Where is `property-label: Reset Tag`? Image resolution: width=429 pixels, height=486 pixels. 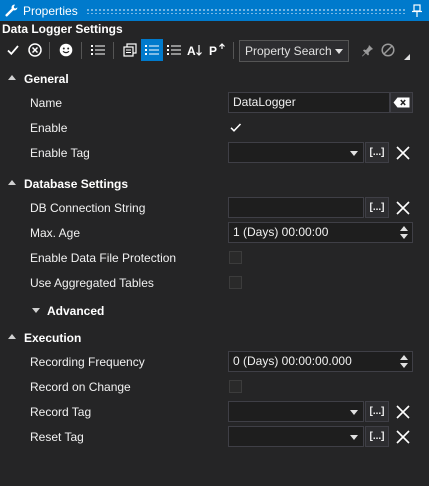
property-label: Reset Tag is located at coordinates (57, 437).